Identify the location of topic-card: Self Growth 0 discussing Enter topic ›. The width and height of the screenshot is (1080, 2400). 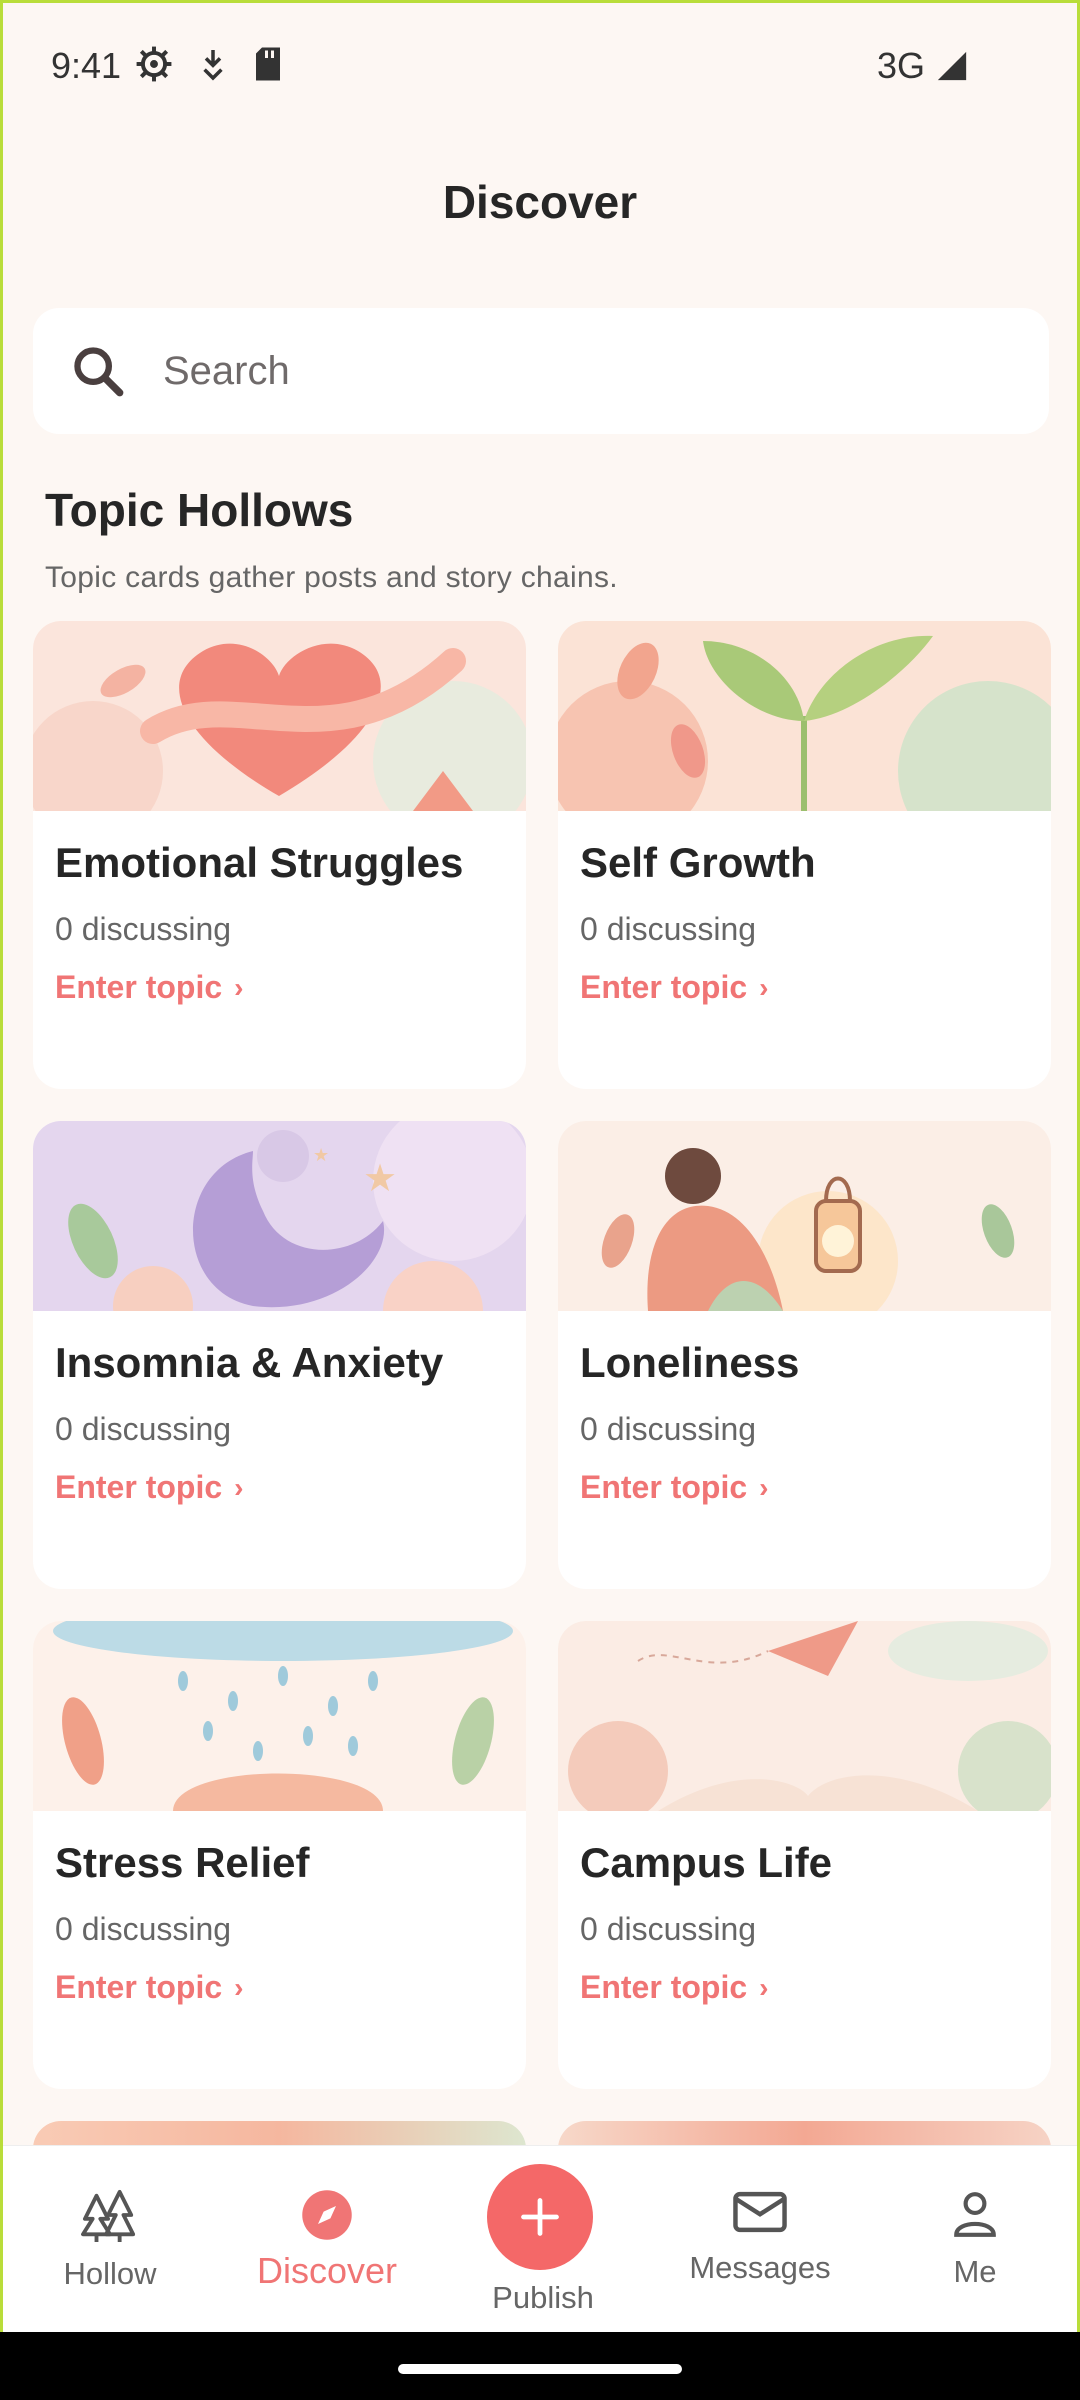
(804, 855).